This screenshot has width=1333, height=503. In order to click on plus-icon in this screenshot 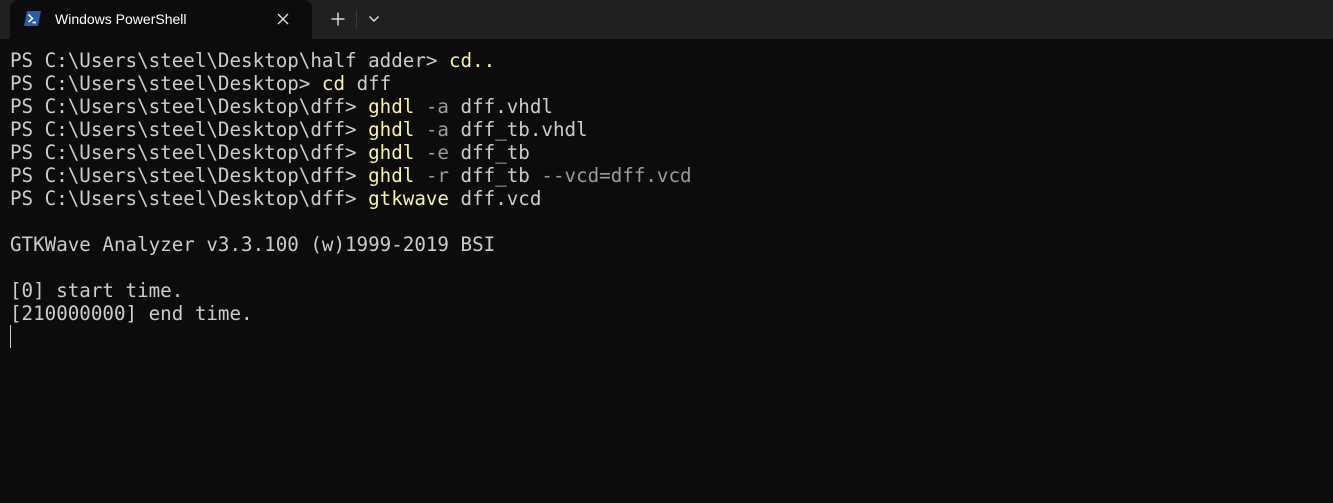, I will do `click(338, 19)`.